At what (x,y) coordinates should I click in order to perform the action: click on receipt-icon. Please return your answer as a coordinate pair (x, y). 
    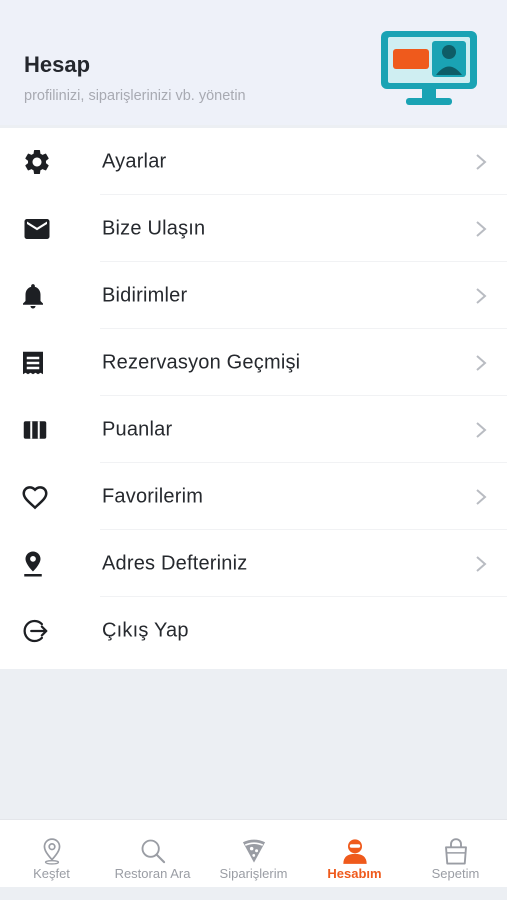
    Looking at the image, I should click on (33, 363).